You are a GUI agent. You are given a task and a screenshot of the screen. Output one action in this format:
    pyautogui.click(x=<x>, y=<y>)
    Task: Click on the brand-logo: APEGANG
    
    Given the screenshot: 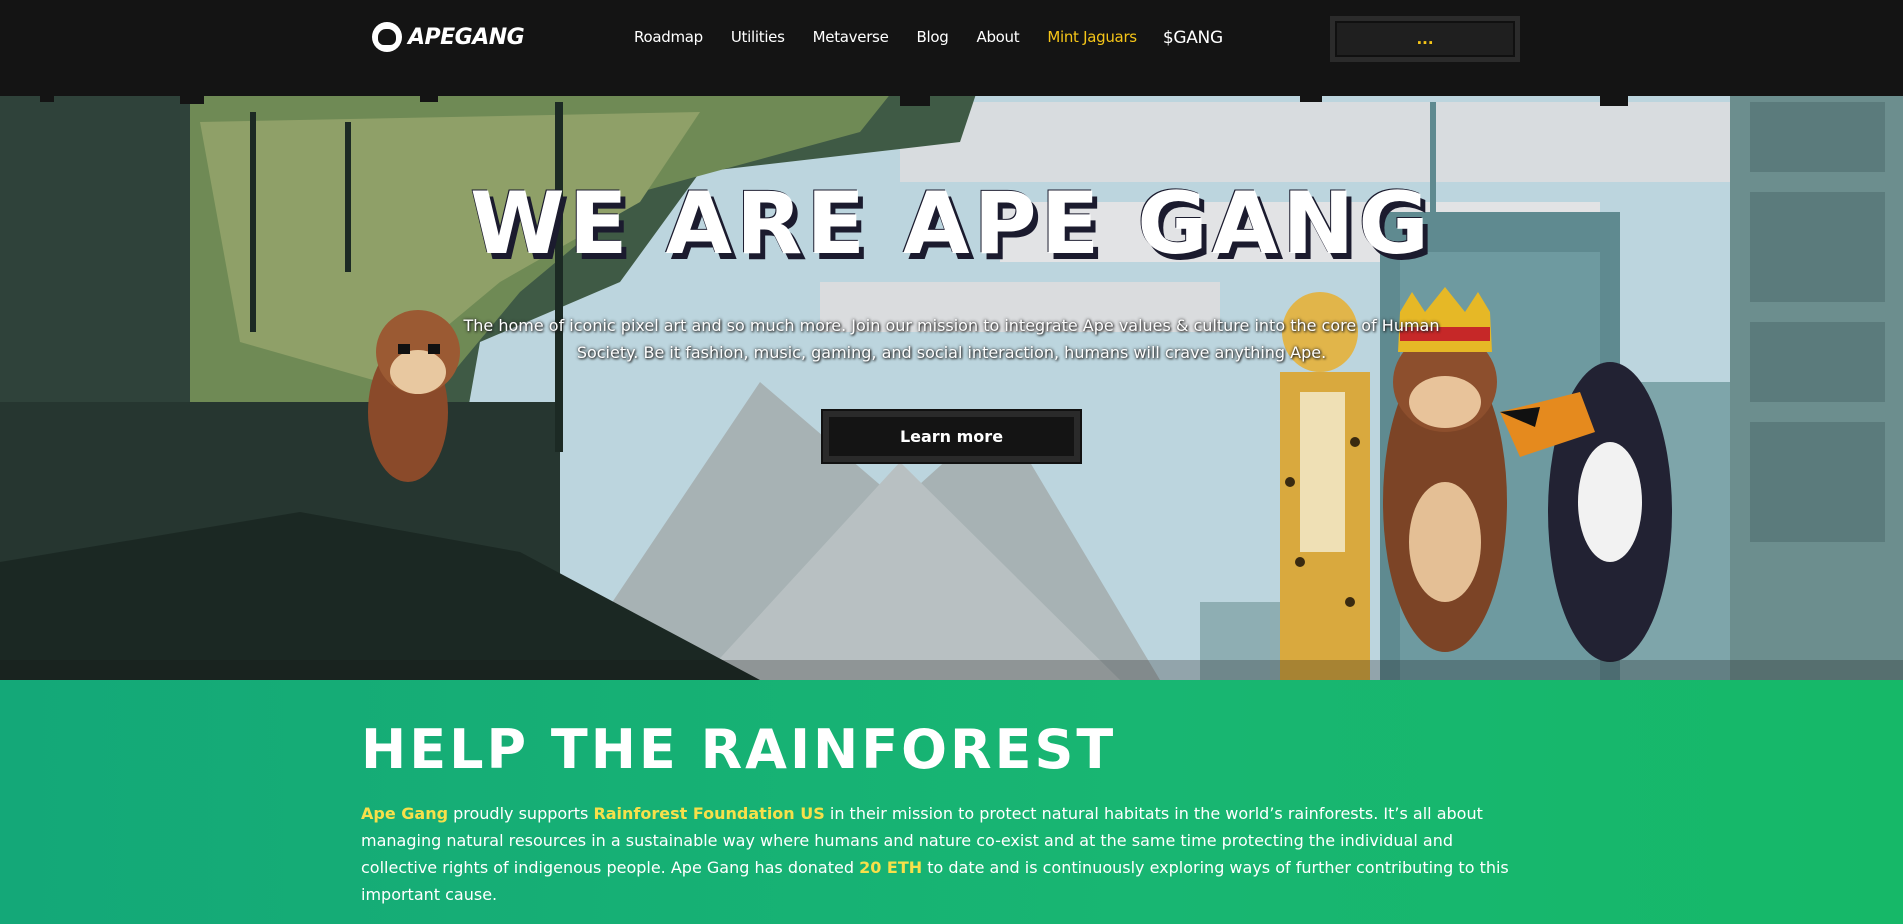 What is the action you would take?
    pyautogui.click(x=448, y=37)
    